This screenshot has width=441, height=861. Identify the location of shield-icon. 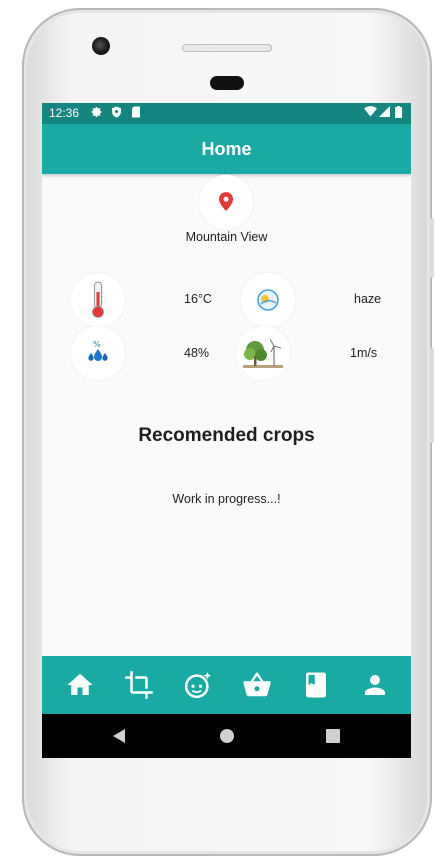
(116, 114).